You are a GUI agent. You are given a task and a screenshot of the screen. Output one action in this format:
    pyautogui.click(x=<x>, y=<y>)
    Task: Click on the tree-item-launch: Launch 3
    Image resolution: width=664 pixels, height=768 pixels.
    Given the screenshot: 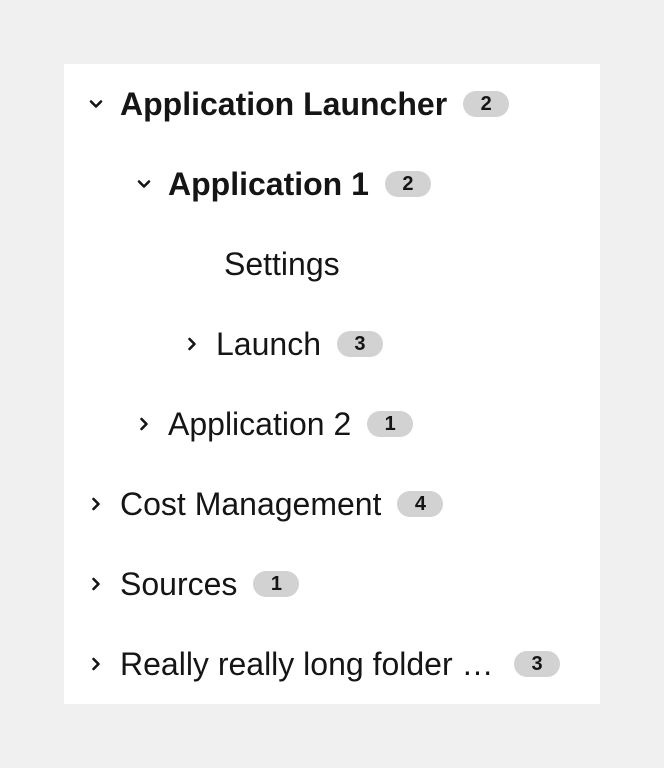 What is the action you would take?
    pyautogui.click(x=332, y=344)
    